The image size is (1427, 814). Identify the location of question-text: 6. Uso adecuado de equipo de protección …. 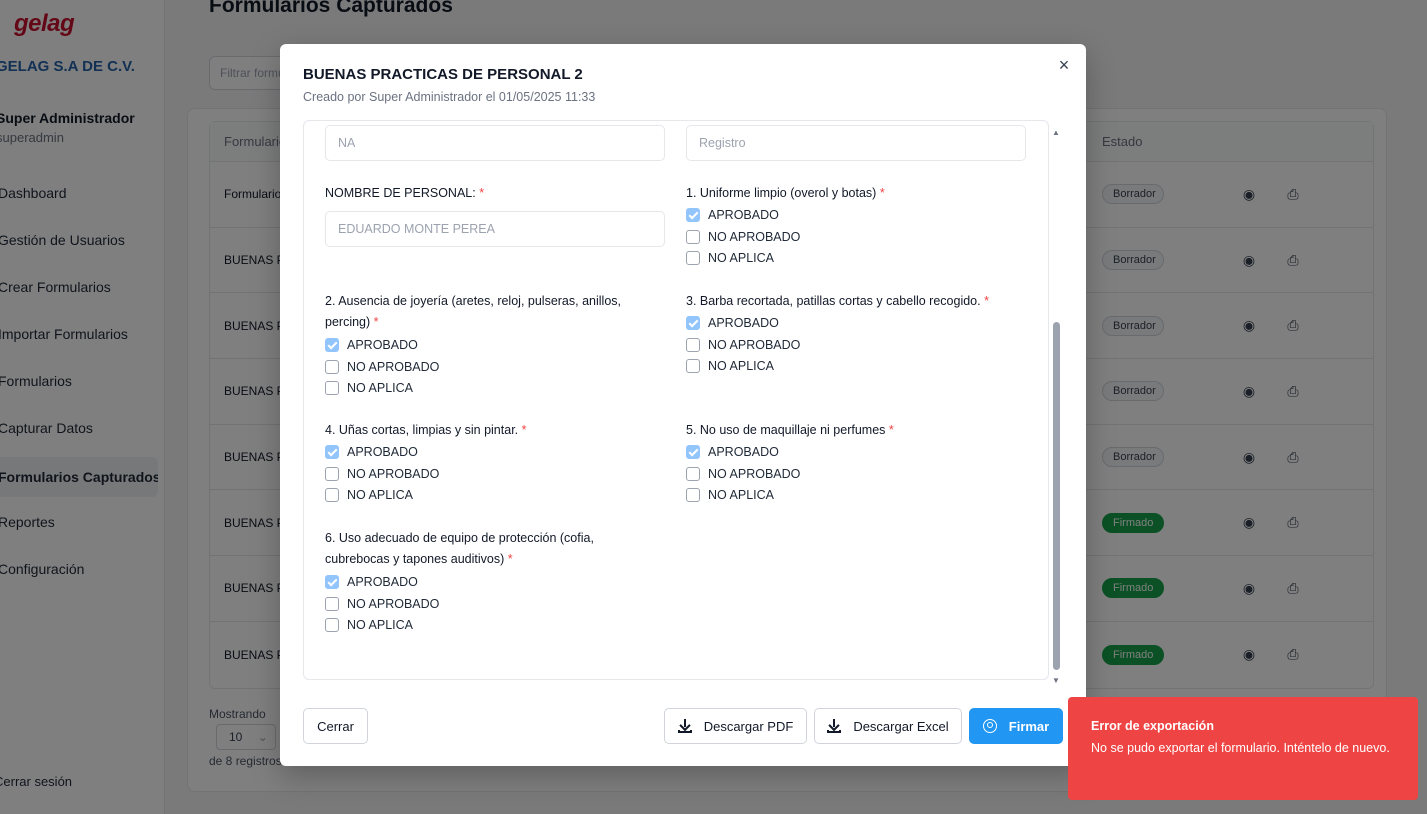
(459, 548).